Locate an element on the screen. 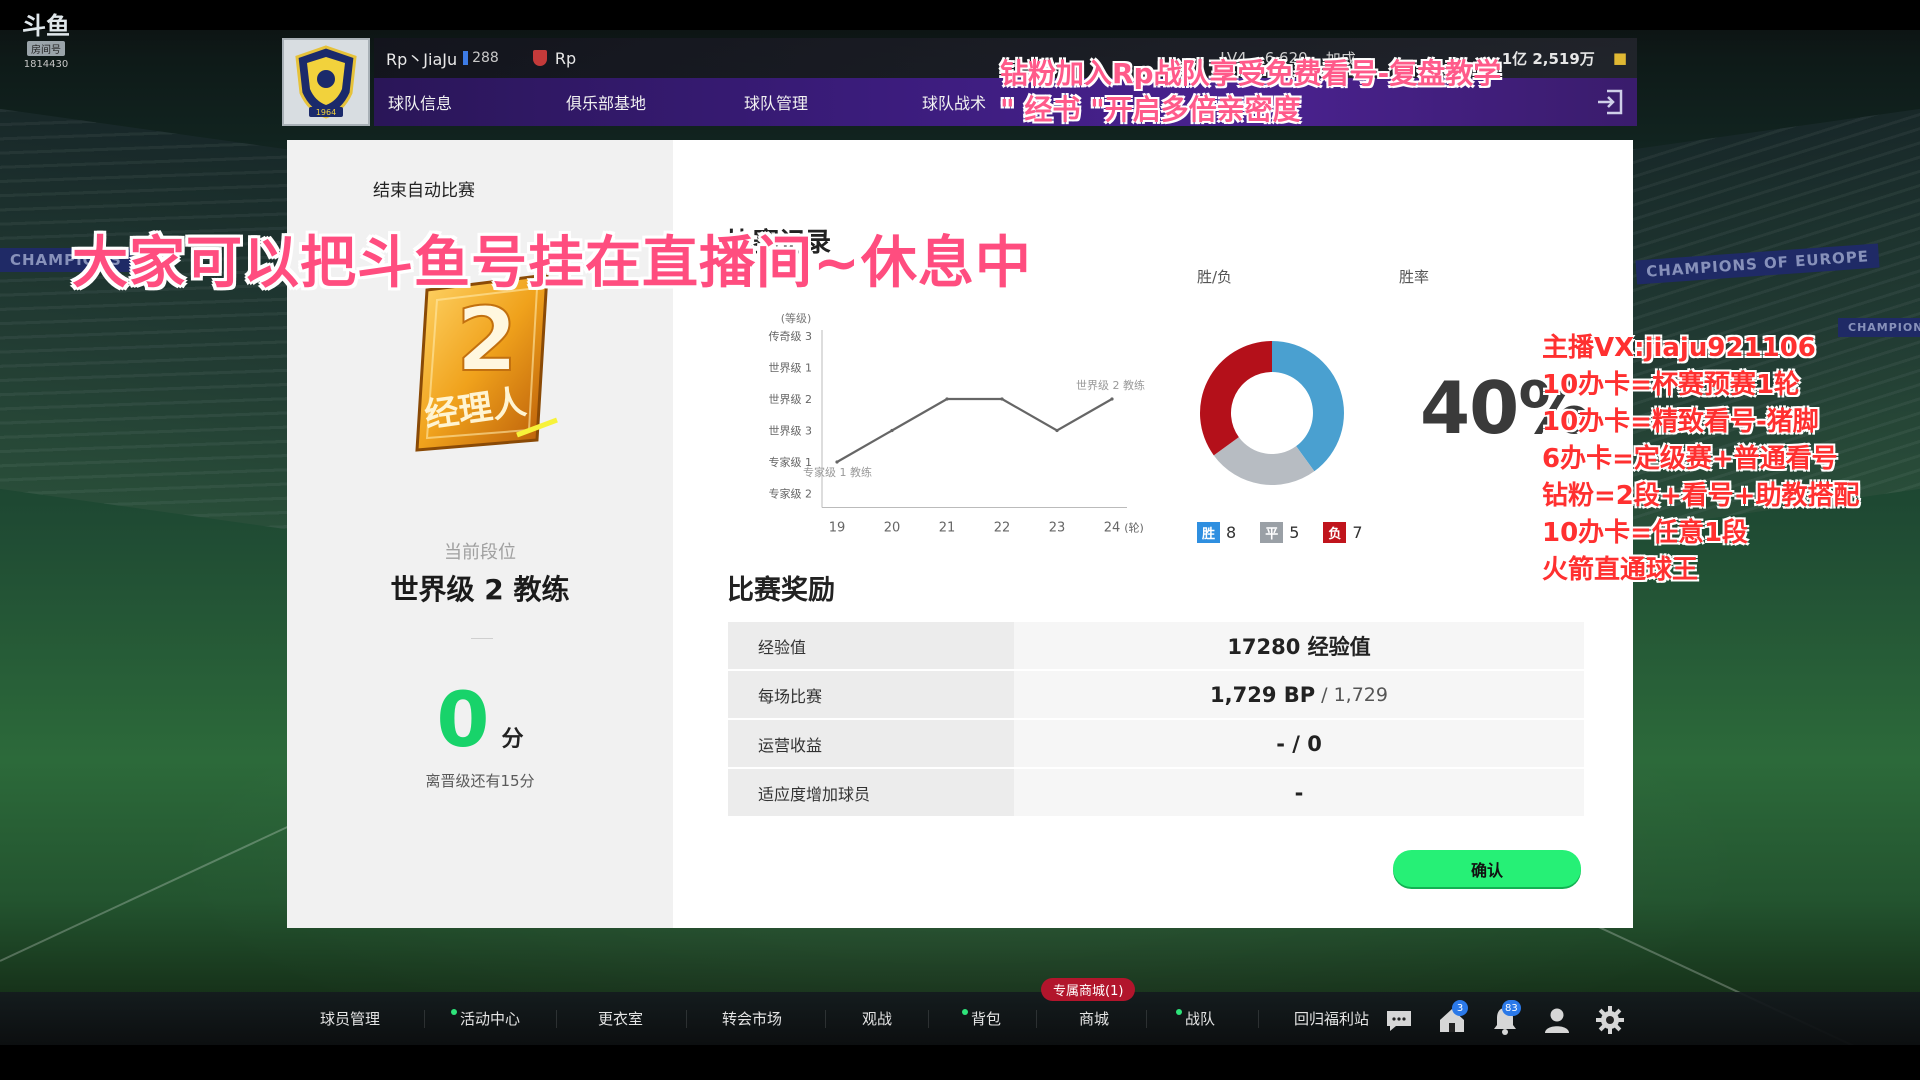  legend-draw-tag: 平 is located at coordinates (1272, 532).